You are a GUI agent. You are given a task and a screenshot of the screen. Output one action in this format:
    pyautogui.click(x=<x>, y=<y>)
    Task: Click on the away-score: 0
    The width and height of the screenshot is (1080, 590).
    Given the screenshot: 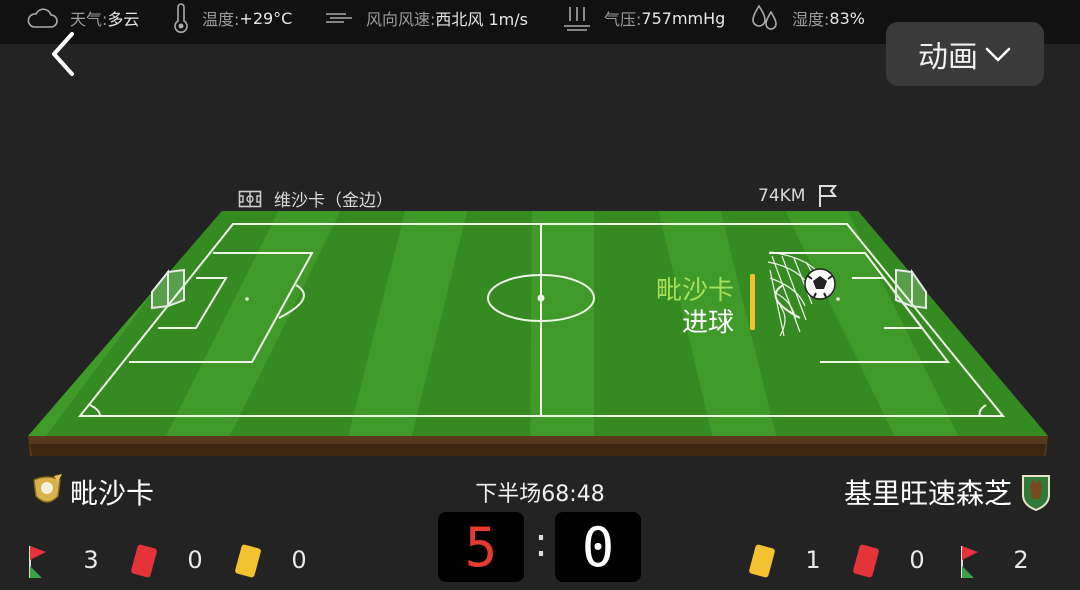 What is the action you would take?
    pyautogui.click(x=598, y=547)
    